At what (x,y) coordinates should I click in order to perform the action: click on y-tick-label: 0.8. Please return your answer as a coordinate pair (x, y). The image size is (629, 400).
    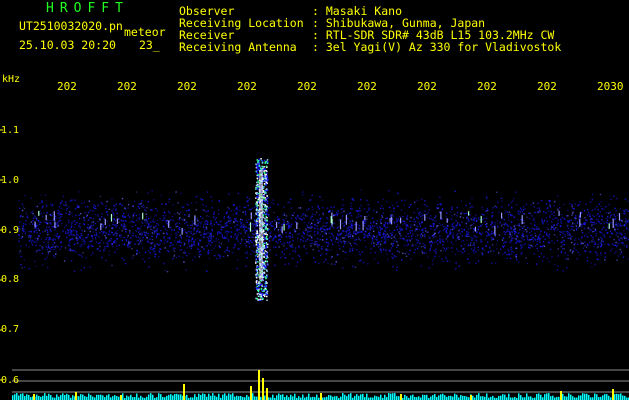
    Looking at the image, I should click on (10, 279).